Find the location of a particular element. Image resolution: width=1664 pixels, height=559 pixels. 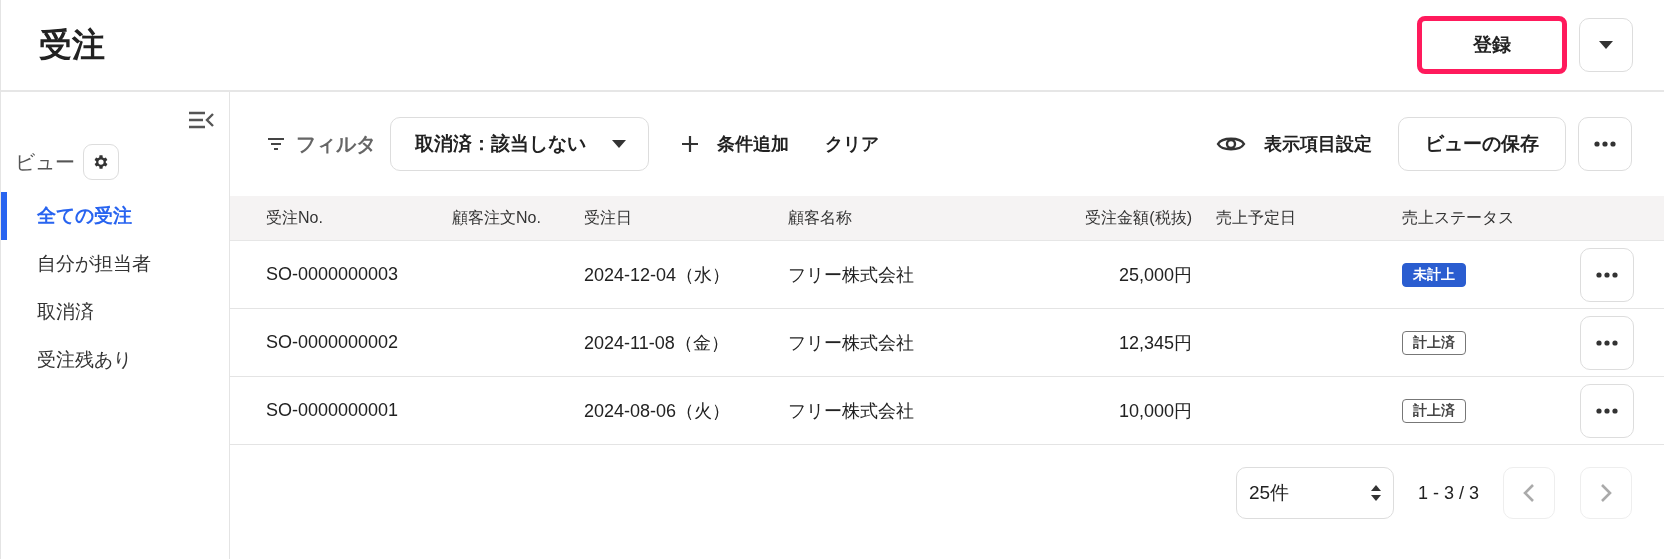

column-header: 受注日 is located at coordinates (608, 217).